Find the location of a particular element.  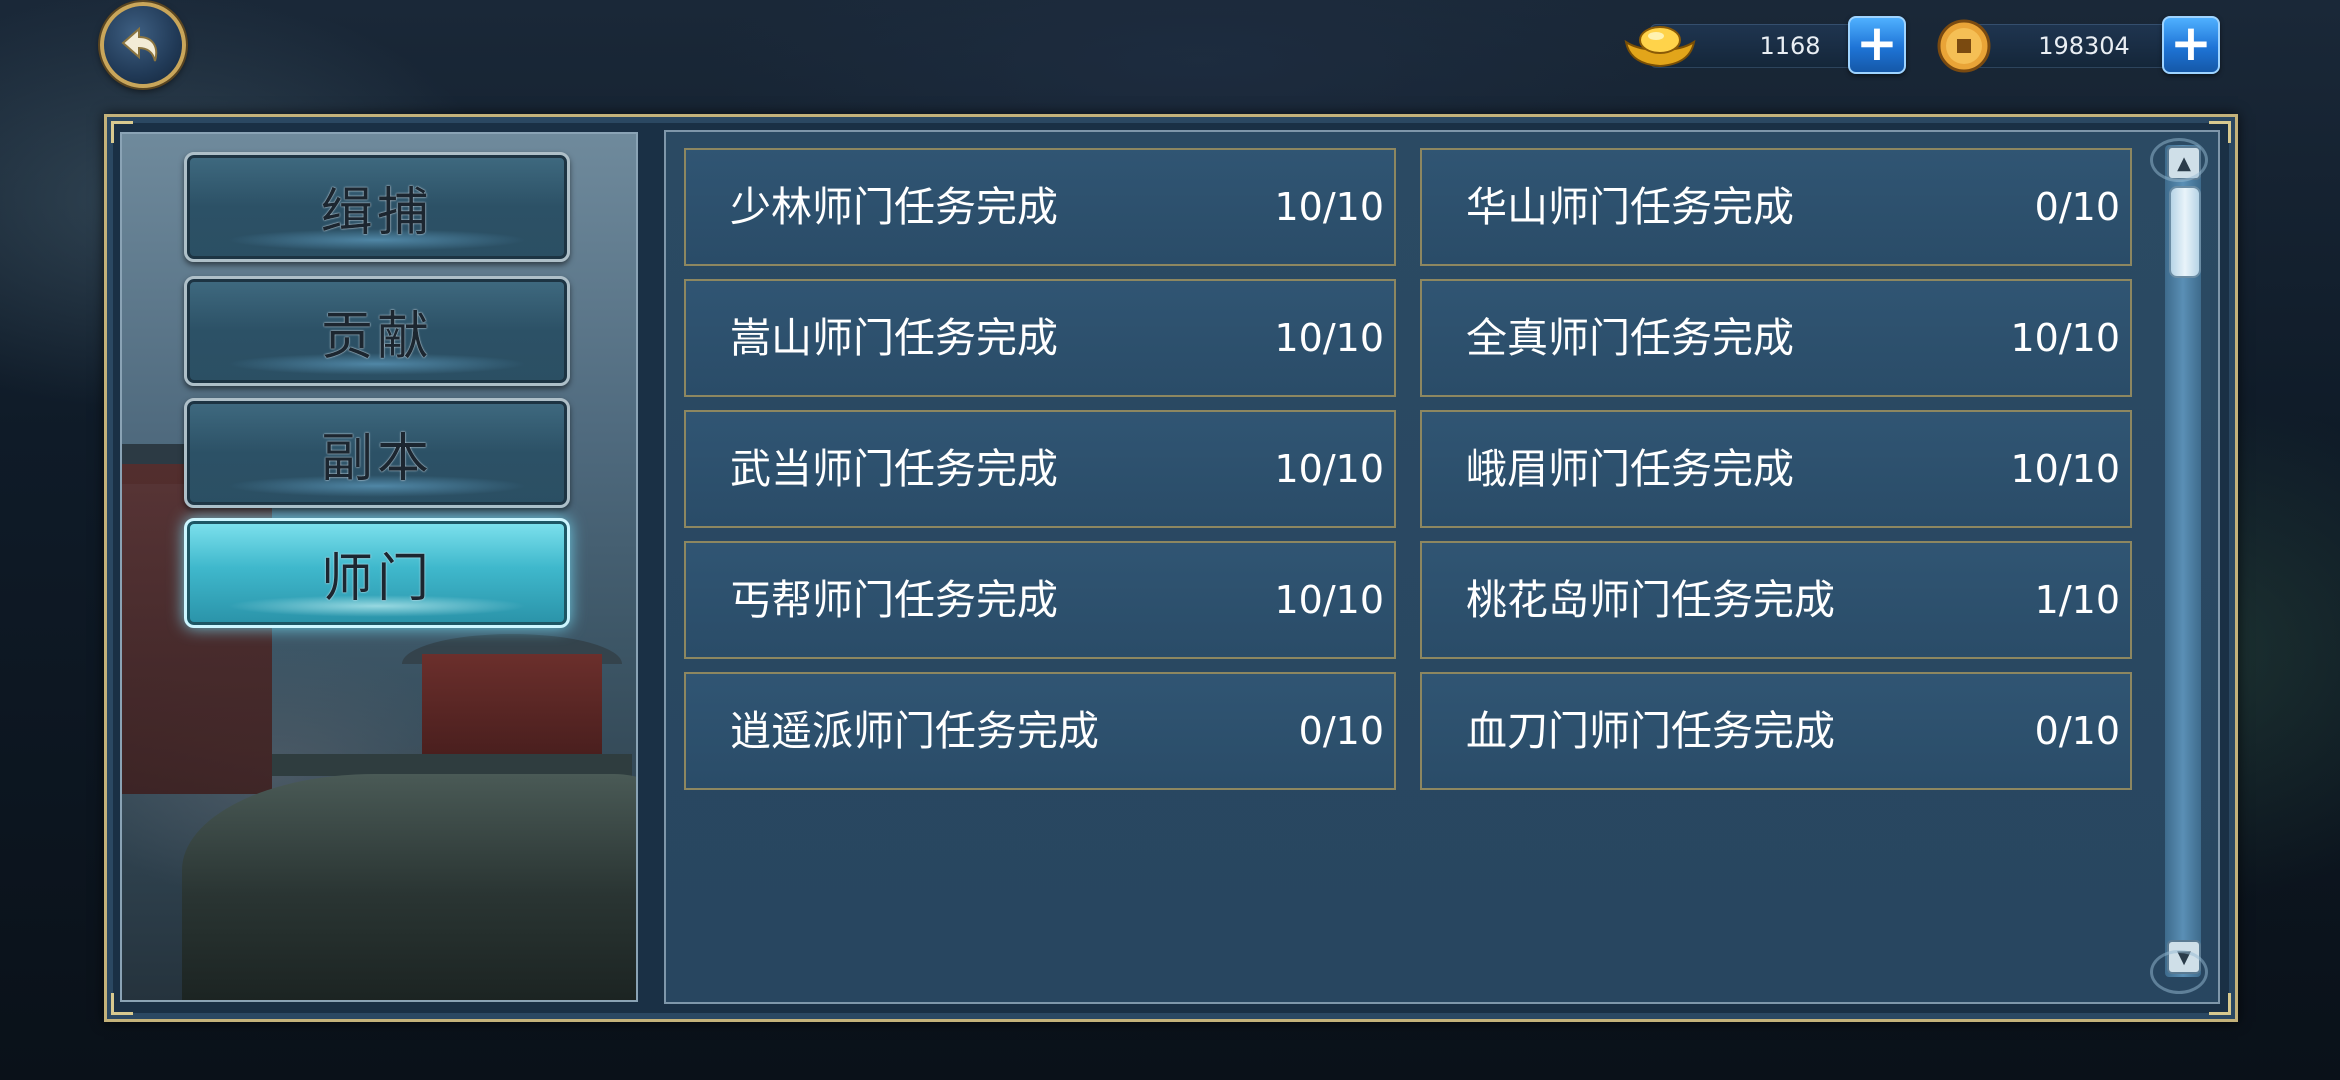

task-item: 血刀门师门任务完成 0/10 is located at coordinates (1776, 731).